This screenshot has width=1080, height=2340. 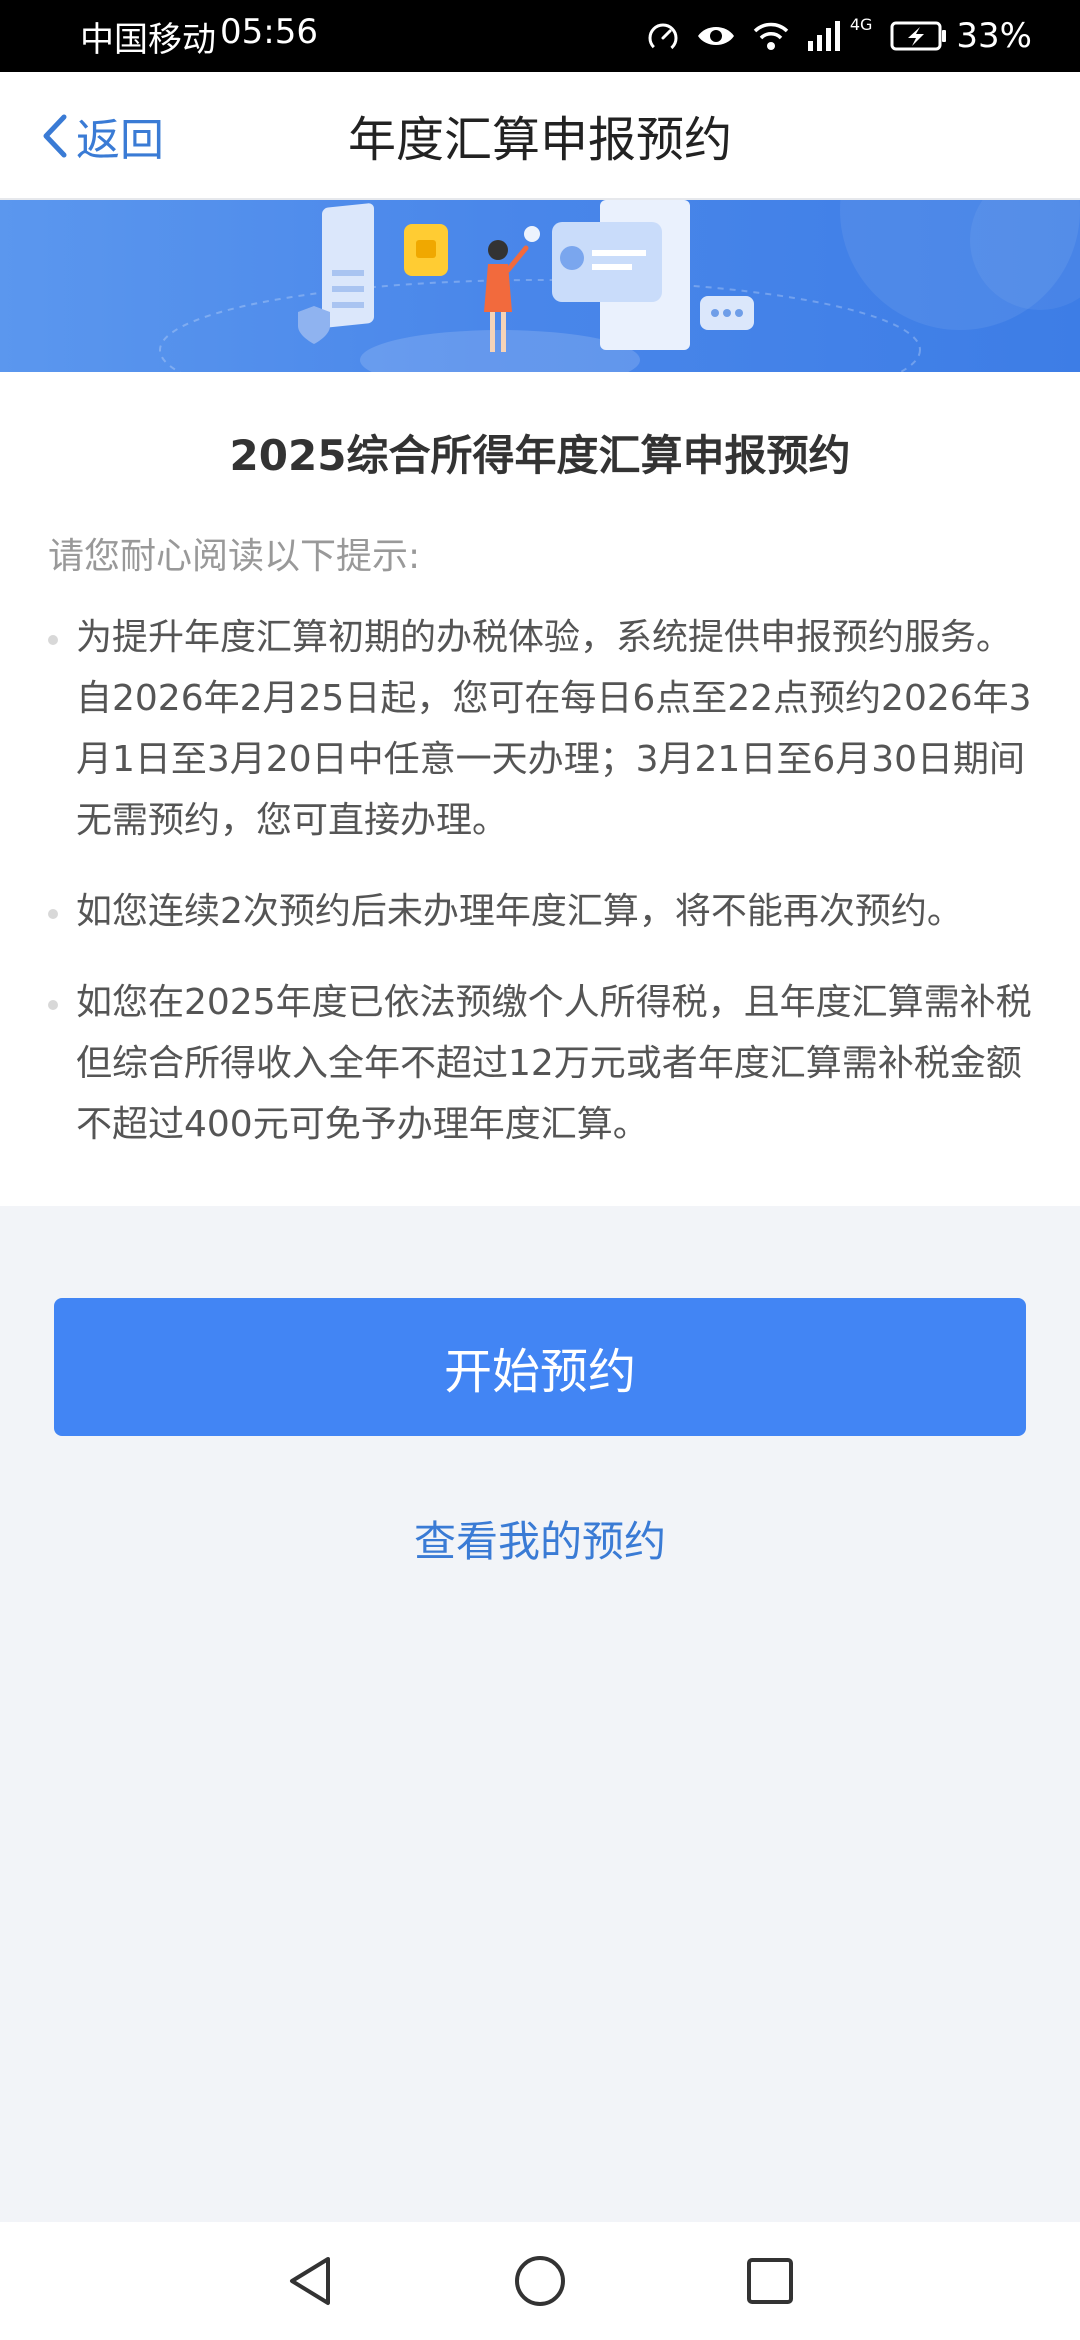 I want to click on battery: 33%, so click(x=961, y=36).